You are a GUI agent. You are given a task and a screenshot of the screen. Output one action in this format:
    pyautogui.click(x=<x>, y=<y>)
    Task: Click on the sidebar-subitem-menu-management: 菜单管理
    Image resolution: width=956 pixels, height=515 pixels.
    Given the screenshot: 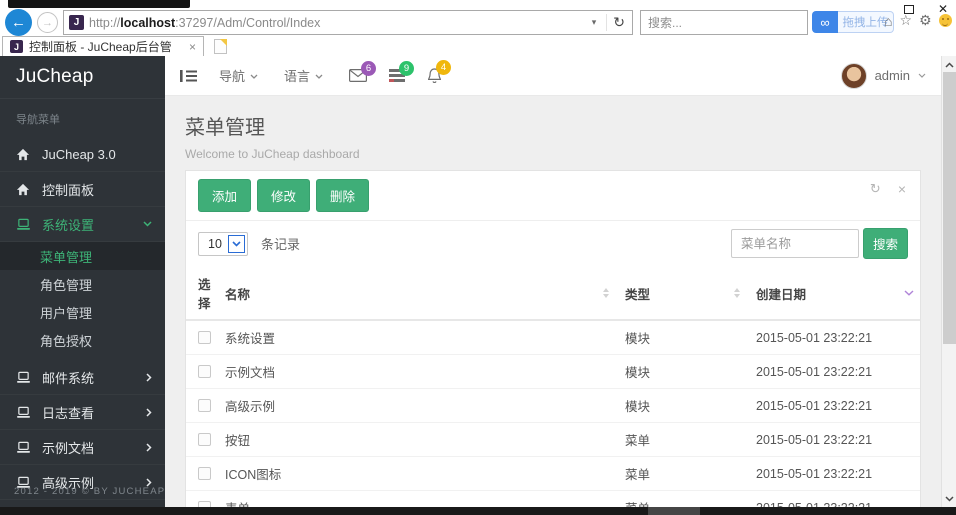 What is the action you would take?
    pyautogui.click(x=82, y=256)
    